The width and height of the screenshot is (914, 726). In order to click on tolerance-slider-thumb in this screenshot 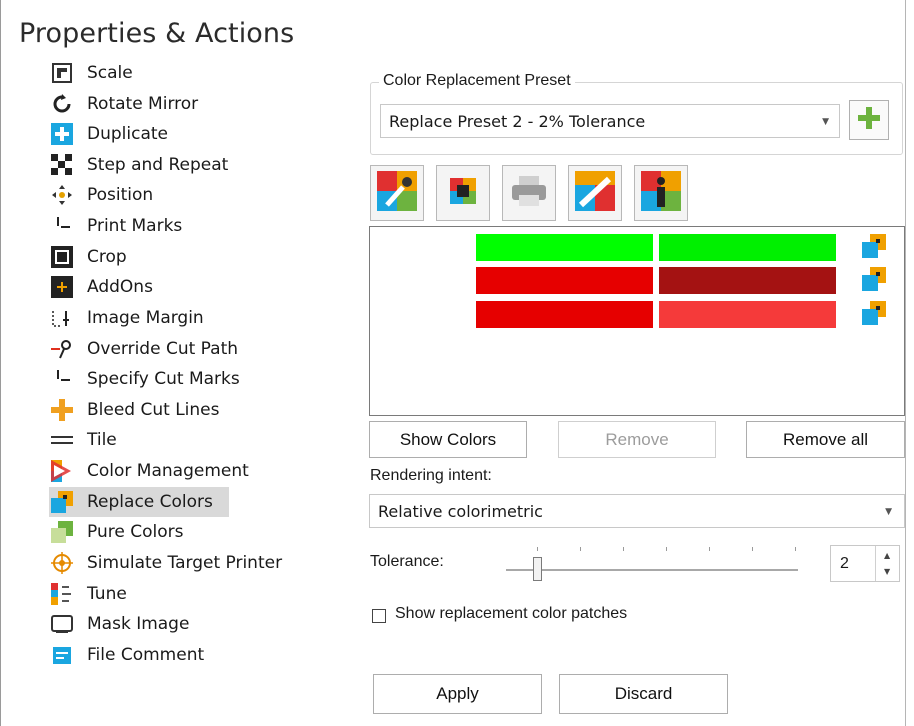, I will do `click(537, 569)`.